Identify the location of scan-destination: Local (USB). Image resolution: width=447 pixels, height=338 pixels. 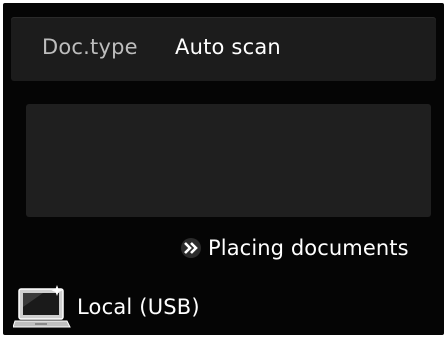
(106, 307).